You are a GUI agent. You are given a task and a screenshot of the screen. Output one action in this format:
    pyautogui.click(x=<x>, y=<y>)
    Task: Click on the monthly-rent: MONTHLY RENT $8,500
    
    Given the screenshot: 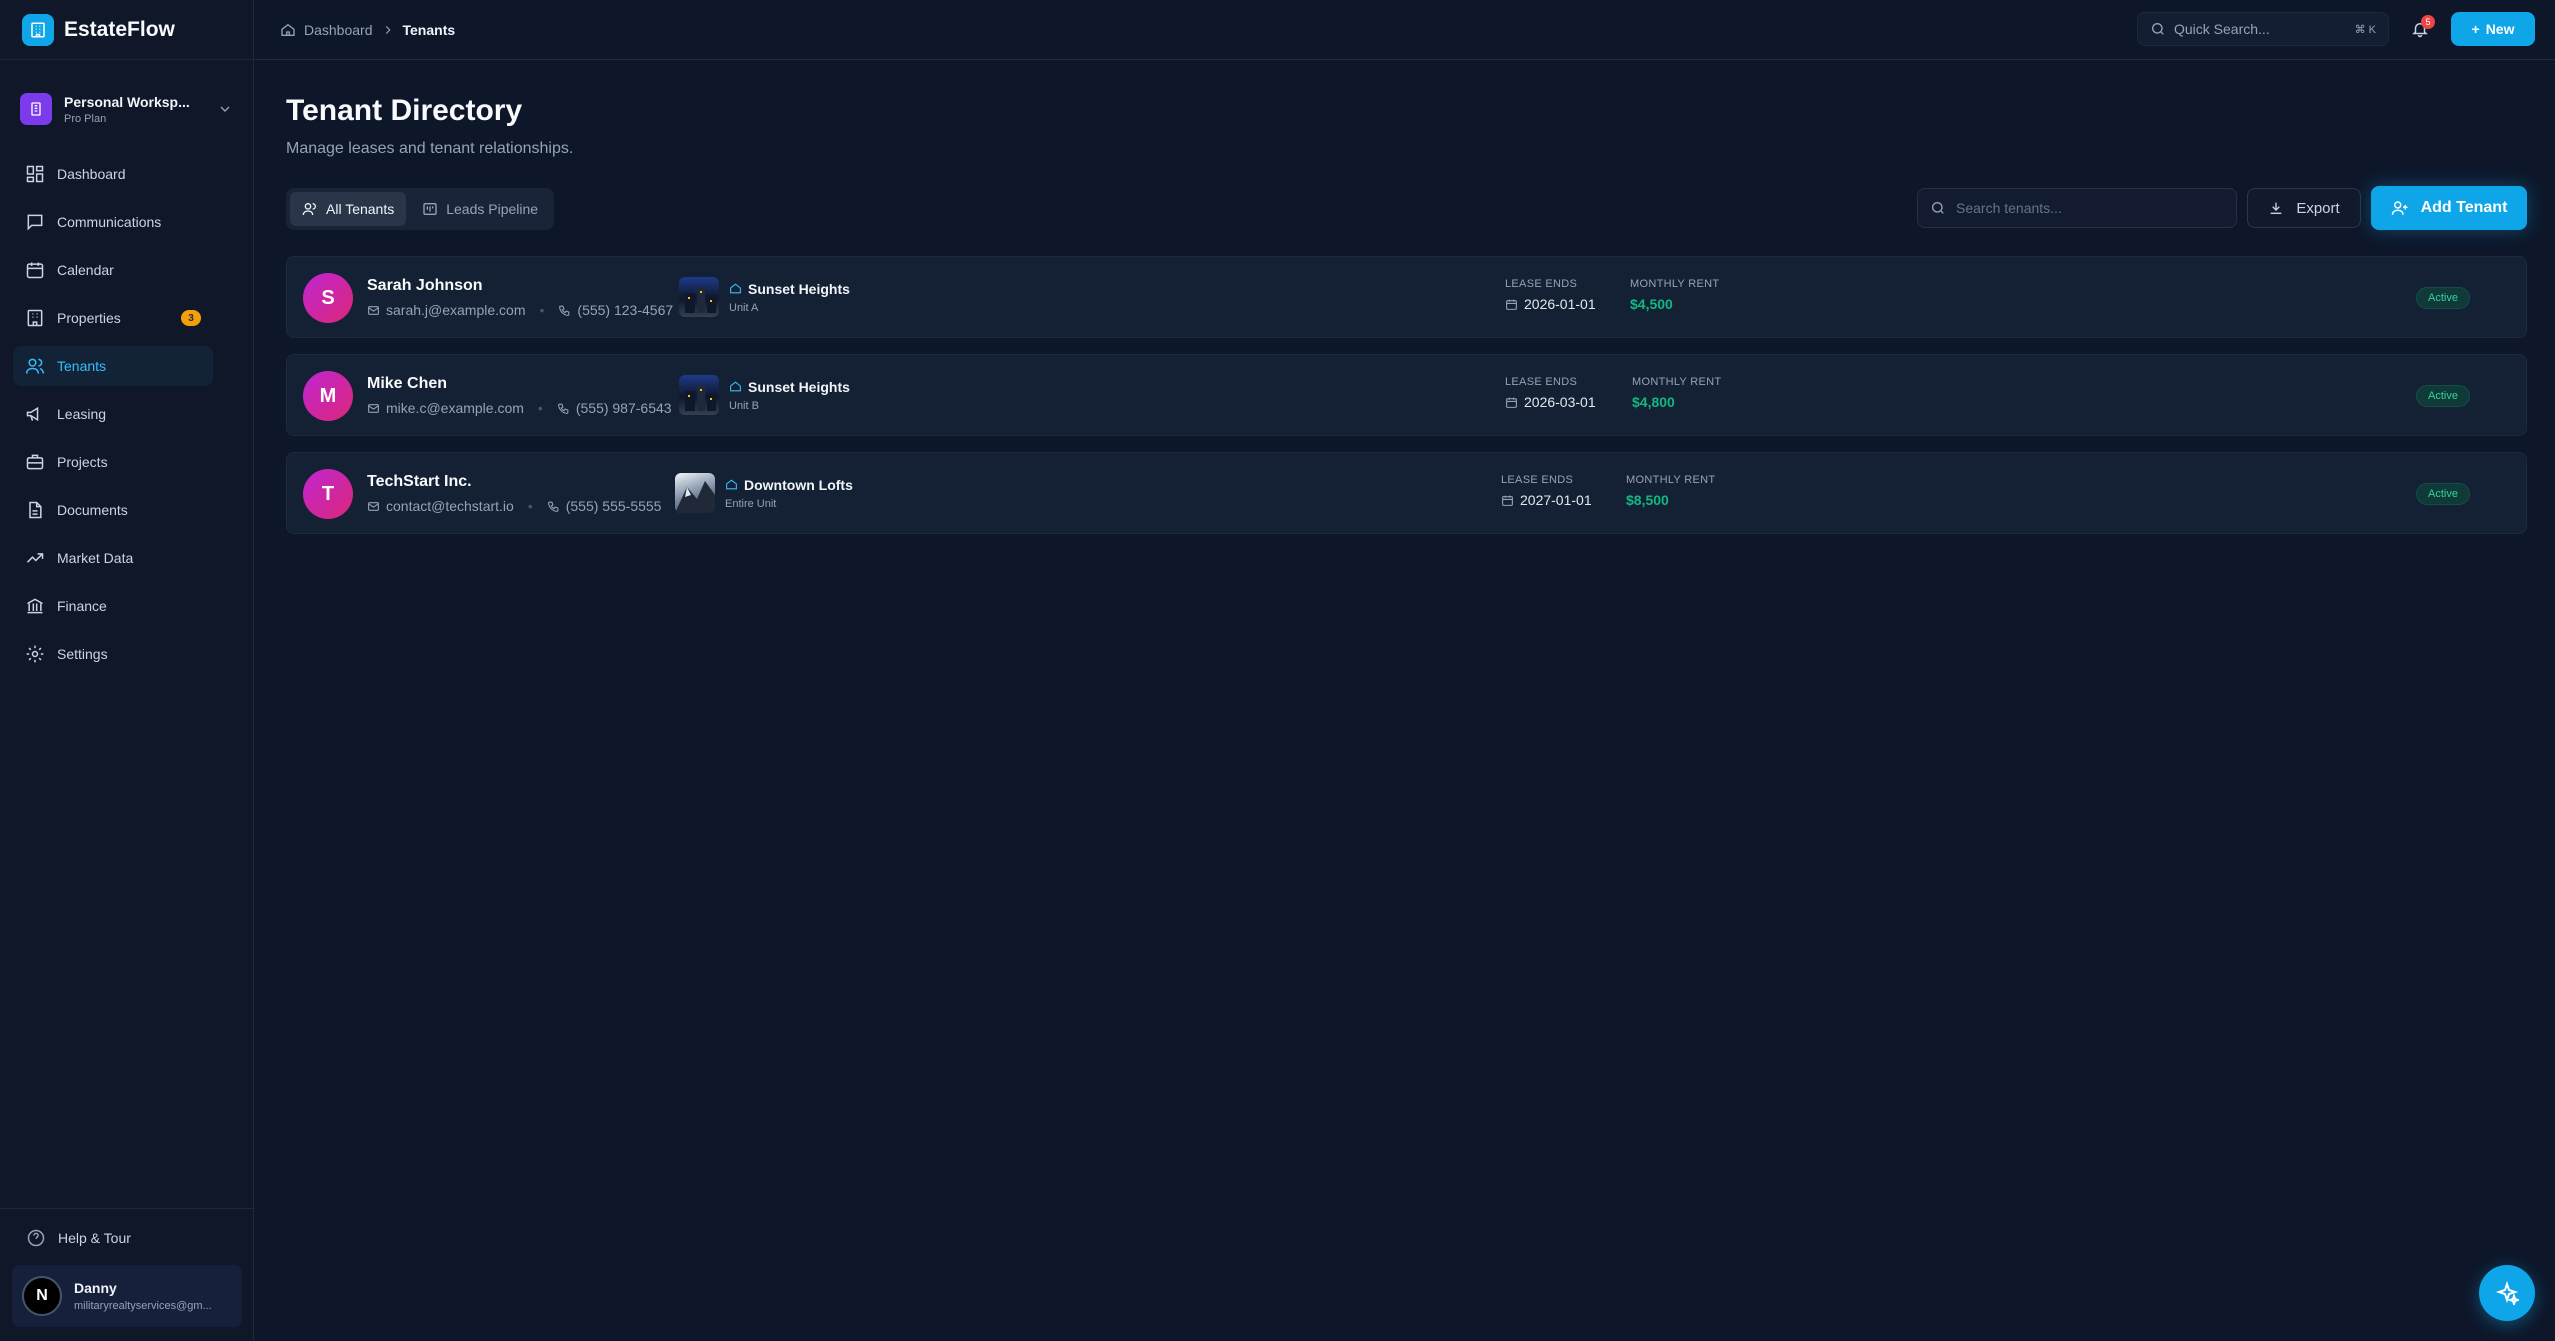 What is the action you would take?
    pyautogui.click(x=1670, y=491)
    